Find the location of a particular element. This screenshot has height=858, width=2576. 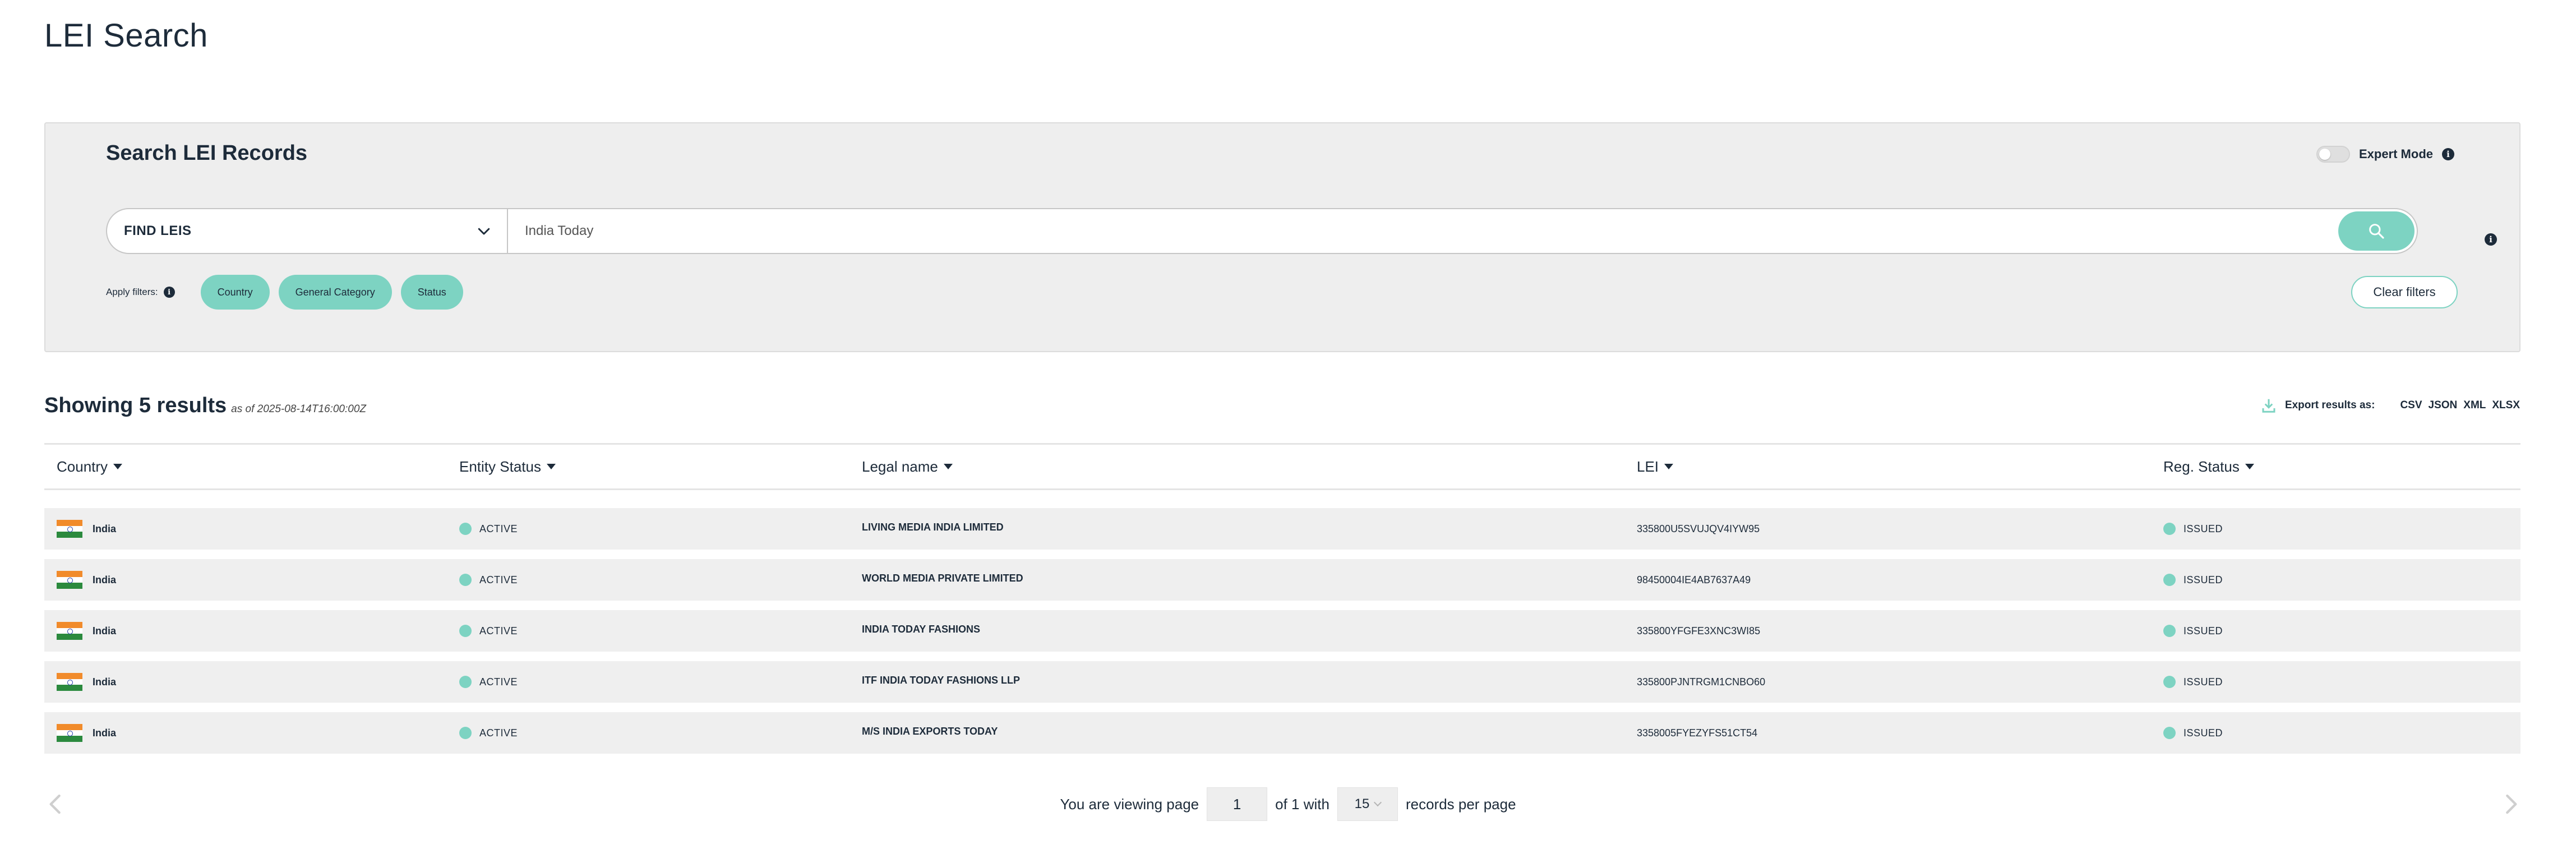

per-page-value: 15 is located at coordinates (1362, 803).